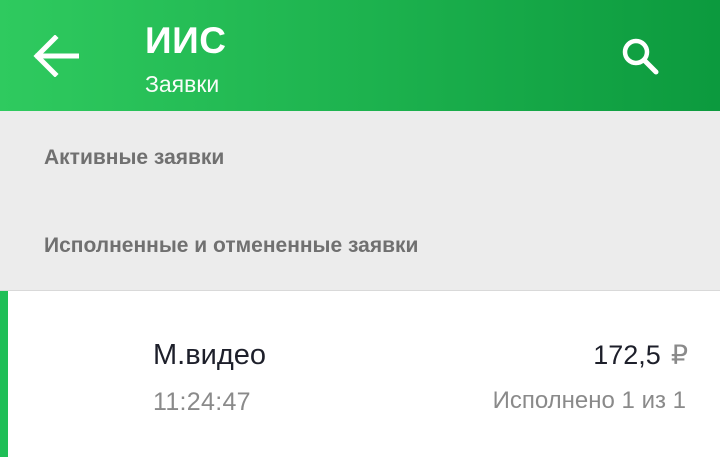 The width and height of the screenshot is (720, 457). I want to click on search-icon, so click(640, 56).